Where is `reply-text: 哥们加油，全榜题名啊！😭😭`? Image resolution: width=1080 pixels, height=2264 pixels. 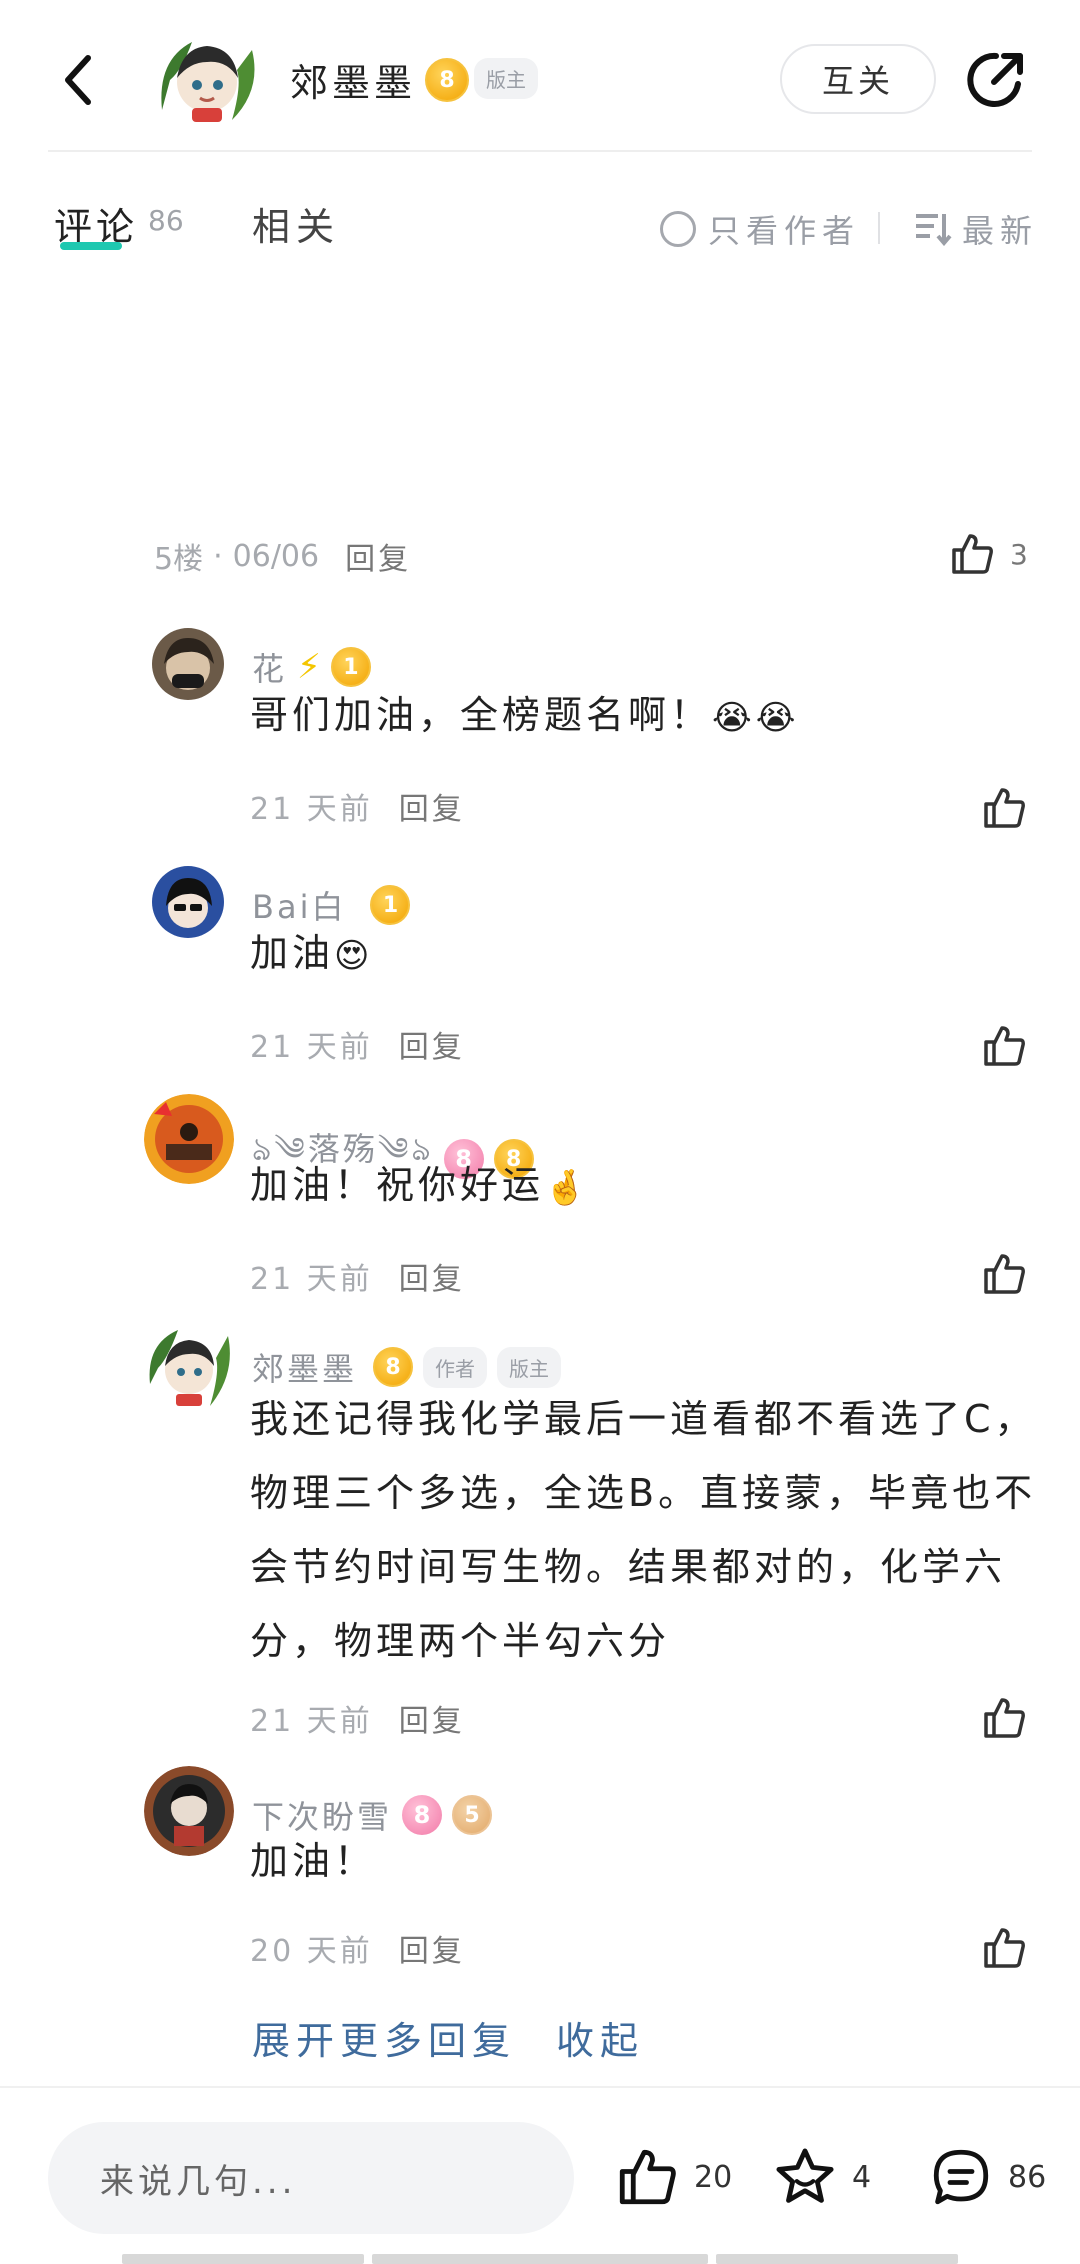 reply-text: 哥们加油，全榜题名啊！😭😭 is located at coordinates (645, 716).